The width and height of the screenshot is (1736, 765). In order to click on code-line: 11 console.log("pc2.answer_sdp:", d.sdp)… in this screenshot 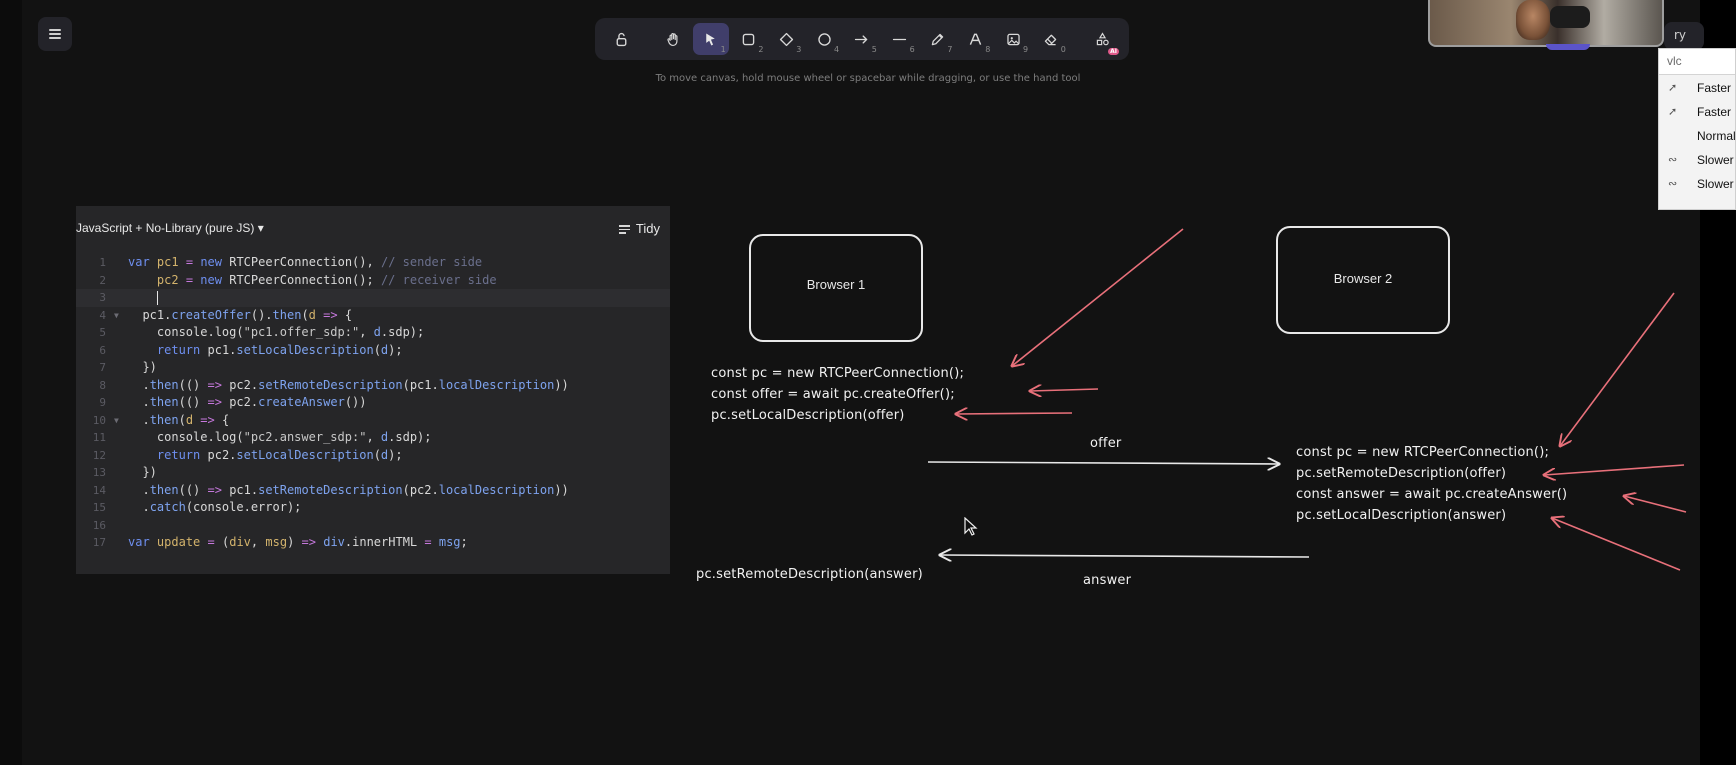, I will do `click(262, 437)`.